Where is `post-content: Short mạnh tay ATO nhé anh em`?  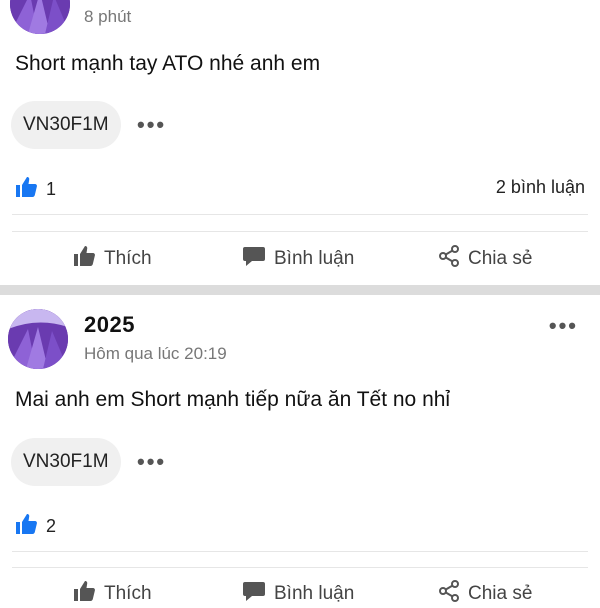 post-content: Short mạnh tay ATO nhé anh em is located at coordinates (168, 63).